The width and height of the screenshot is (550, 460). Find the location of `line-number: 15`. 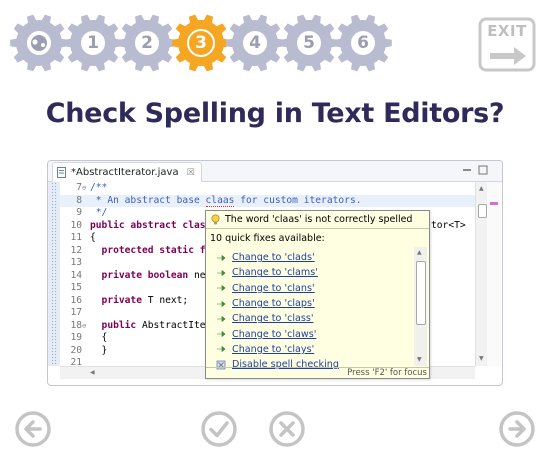

line-number: 15 is located at coordinates (76, 287).